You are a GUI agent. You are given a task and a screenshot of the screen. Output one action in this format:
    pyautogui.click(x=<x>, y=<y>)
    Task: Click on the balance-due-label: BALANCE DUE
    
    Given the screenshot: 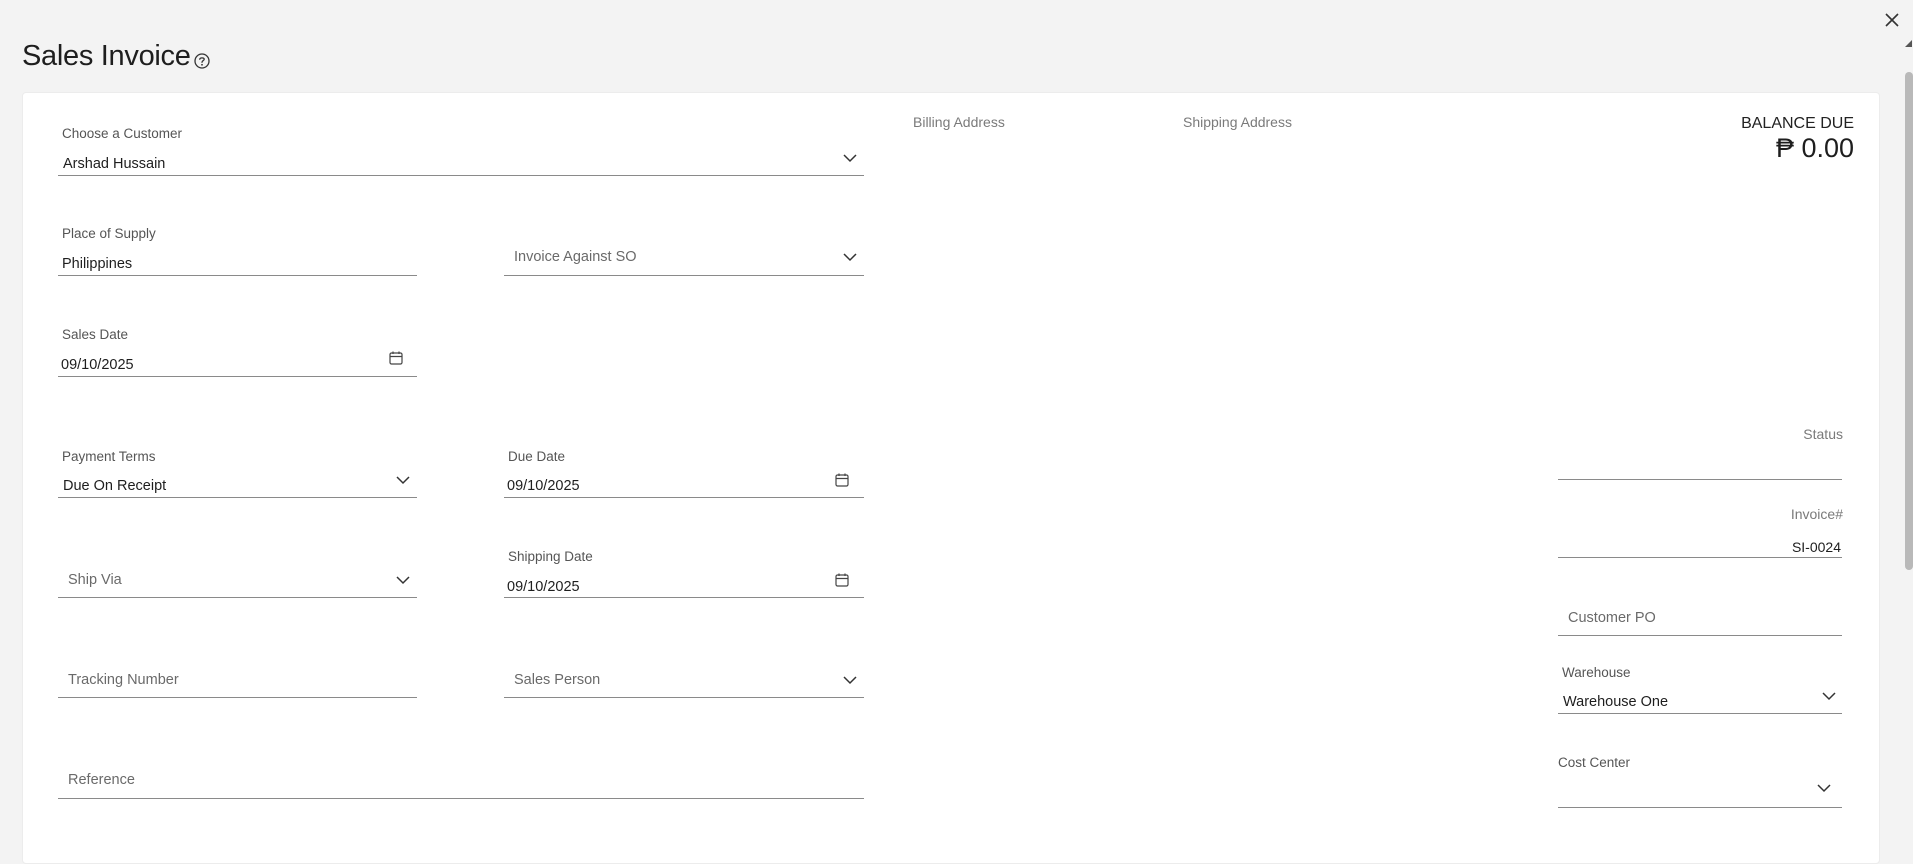 What is the action you would take?
    pyautogui.click(x=1797, y=123)
    